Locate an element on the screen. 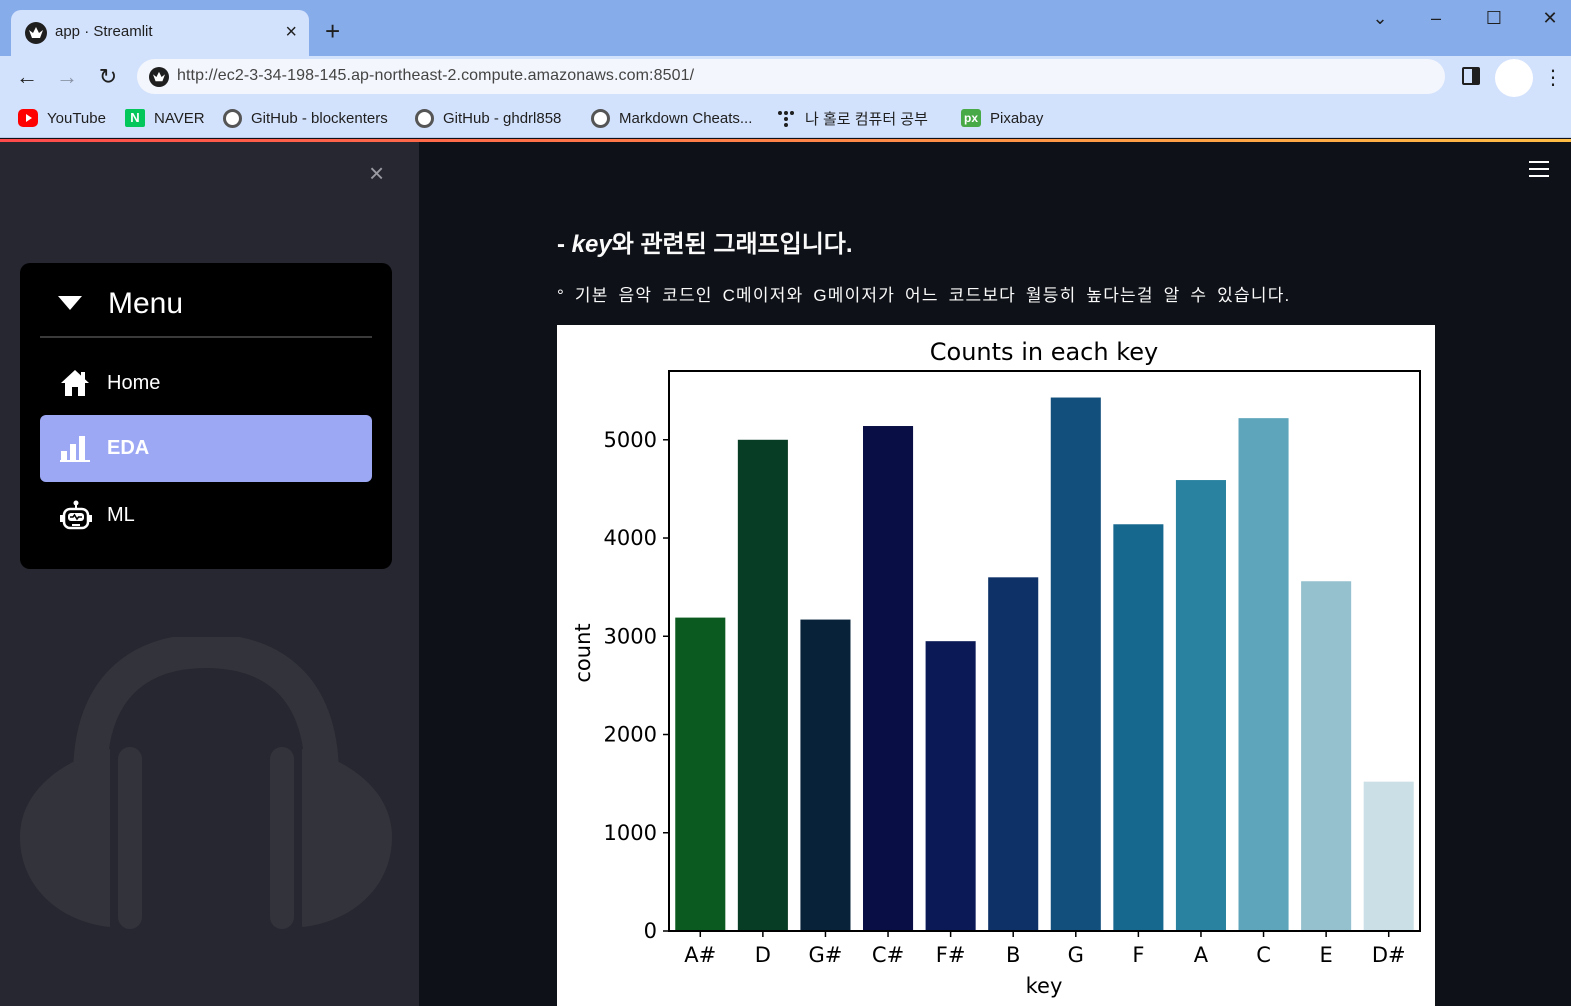 This screenshot has width=1571, height=1006. bookmark-github-ghdrl858: GitHub - ghdrl858 is located at coordinates (488, 118).